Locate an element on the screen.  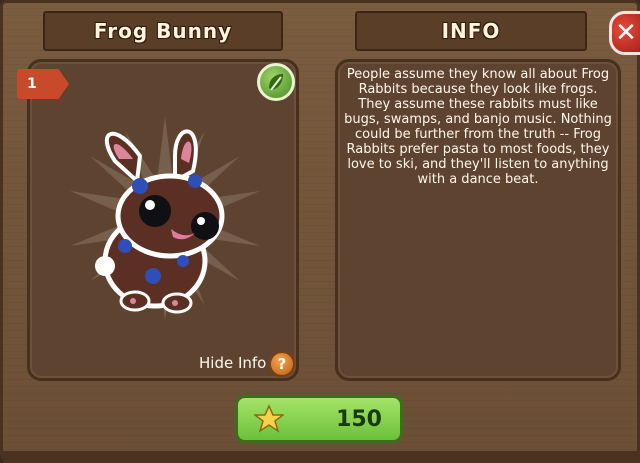
question-icon: ? is located at coordinates (282, 364).